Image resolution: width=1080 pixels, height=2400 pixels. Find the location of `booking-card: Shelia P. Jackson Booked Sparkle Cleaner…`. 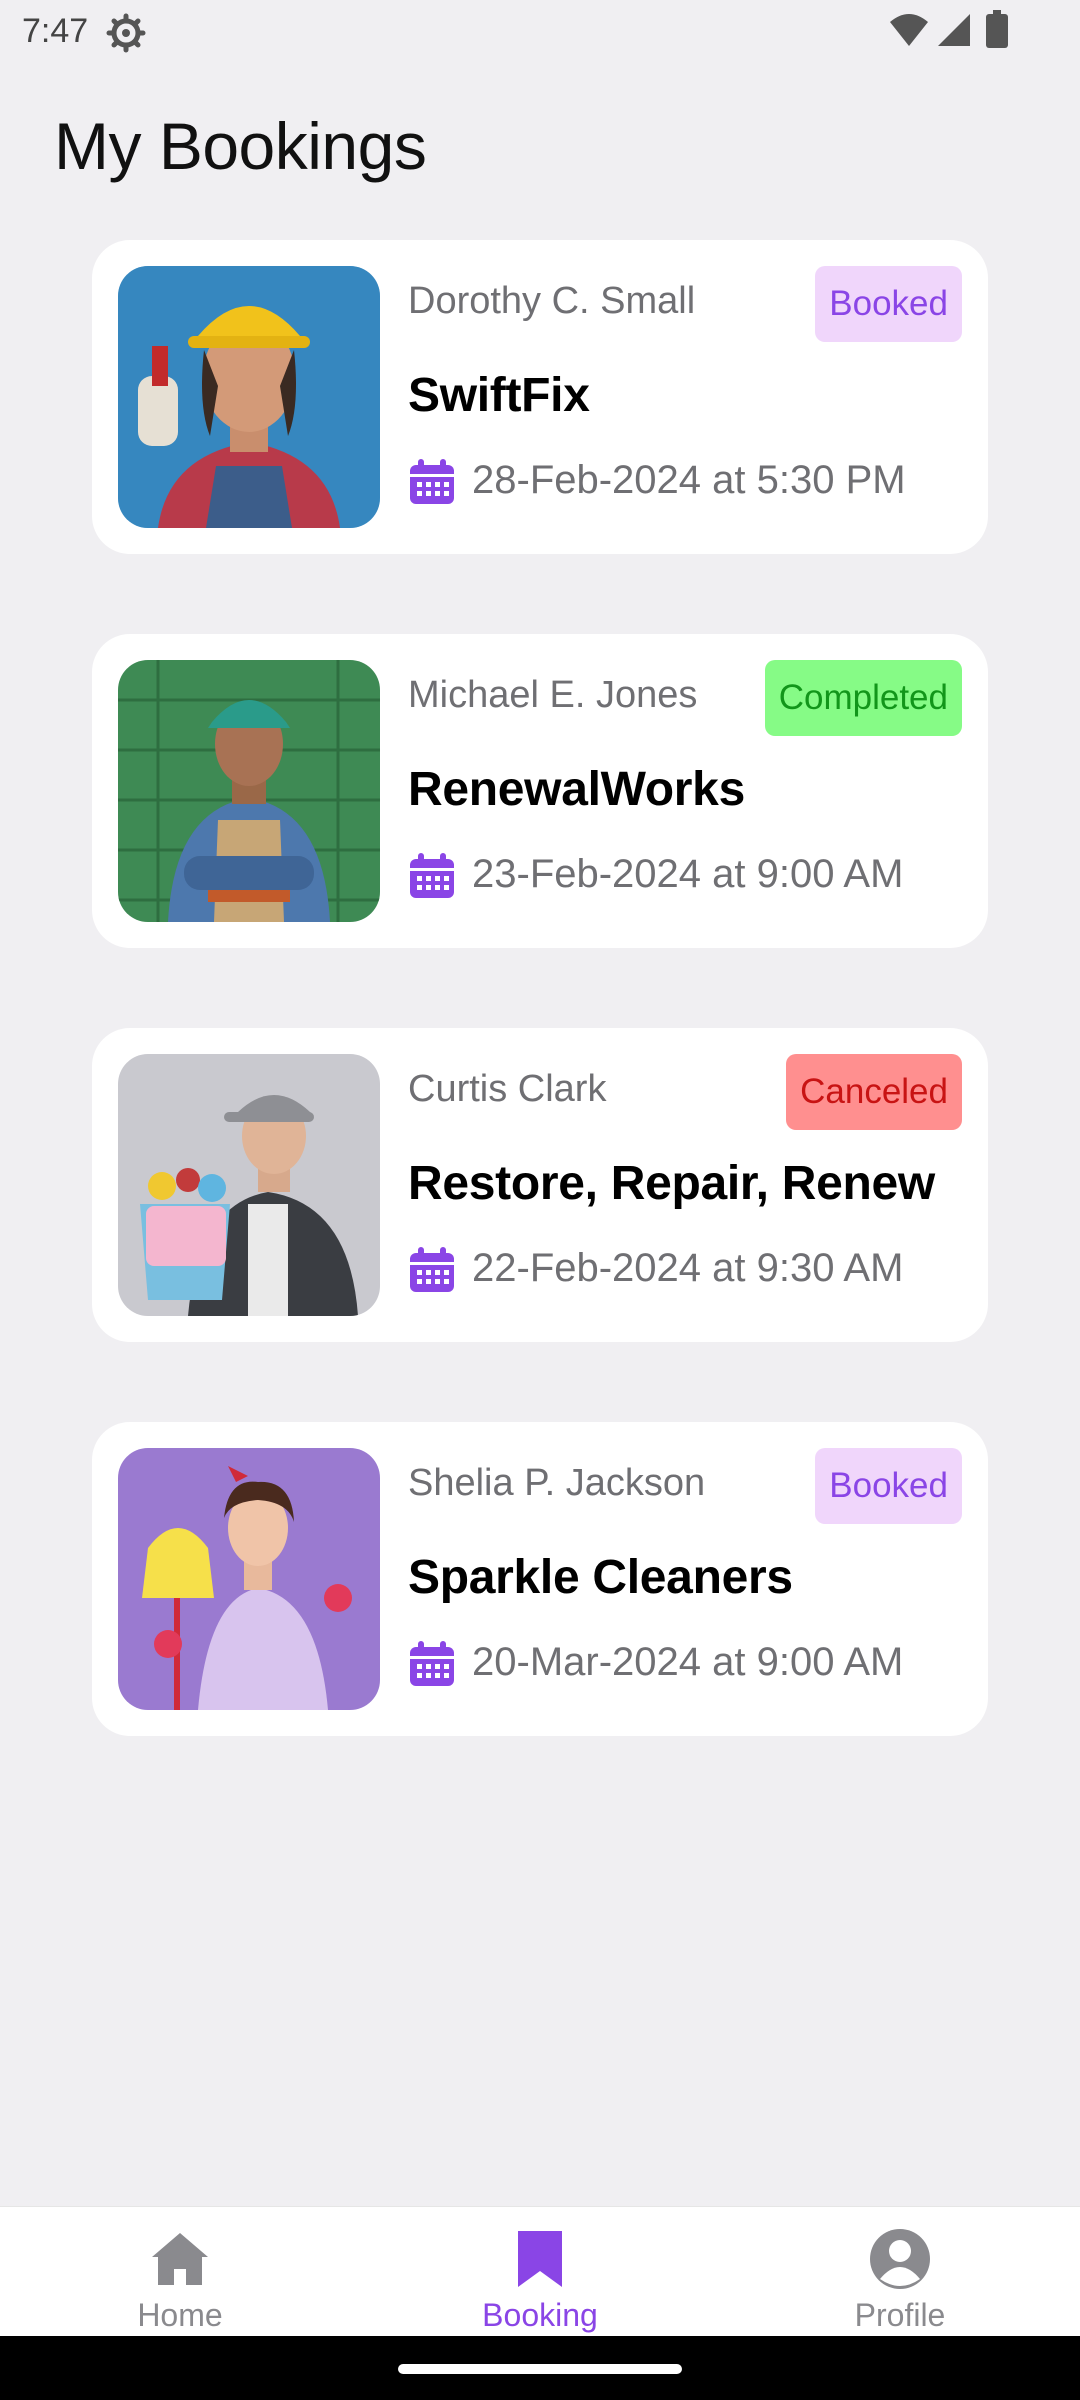

booking-card: Shelia P. Jackson Booked Sparkle Cleaner… is located at coordinates (540, 1579).